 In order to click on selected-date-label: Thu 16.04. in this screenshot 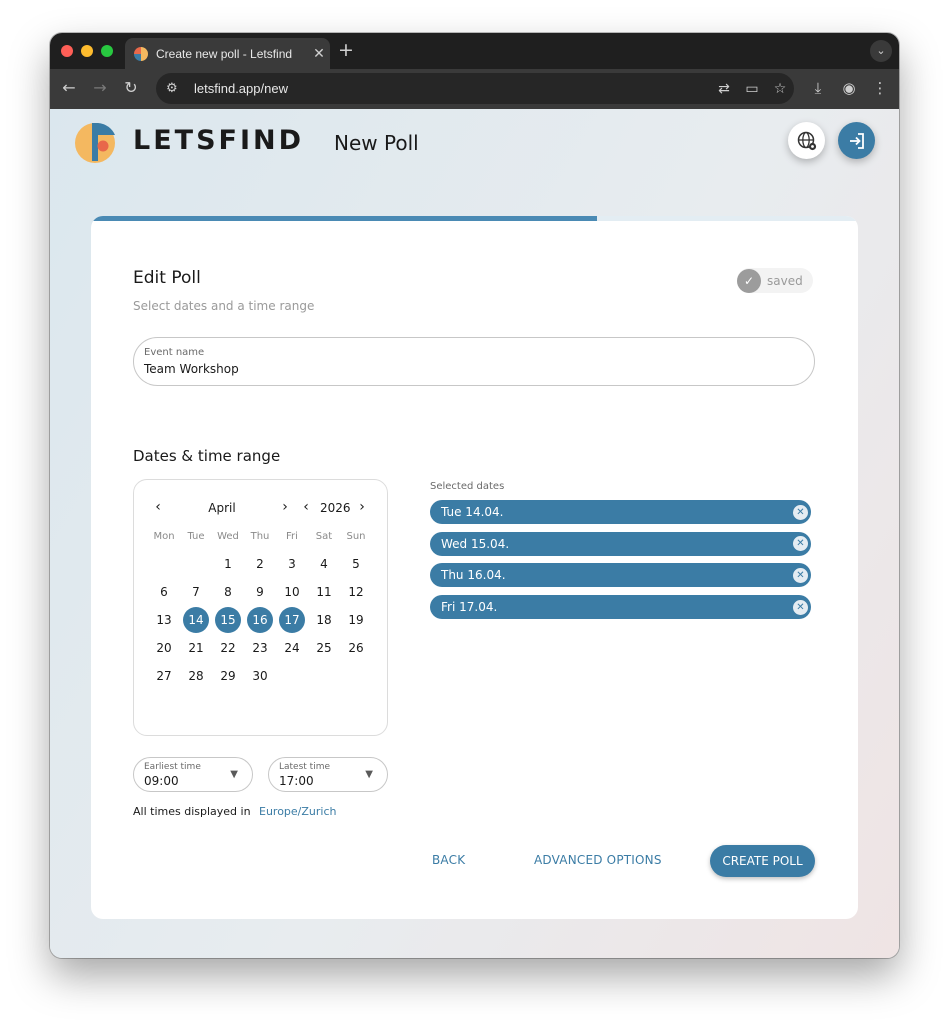, I will do `click(473, 575)`.